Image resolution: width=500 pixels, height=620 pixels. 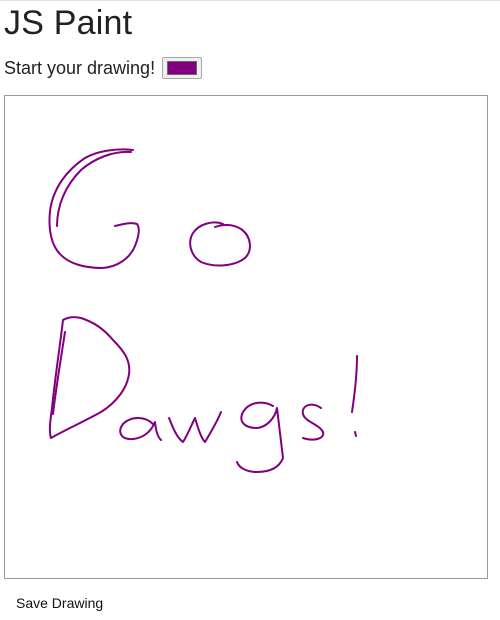 I want to click on stroke-letter-s, so click(x=313, y=422).